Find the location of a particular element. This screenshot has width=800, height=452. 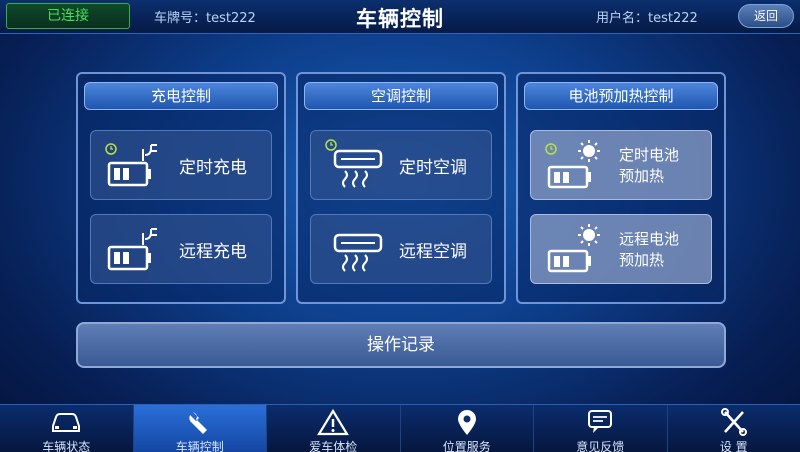

timed-charge-button: 定时充电 is located at coordinates (181, 165).